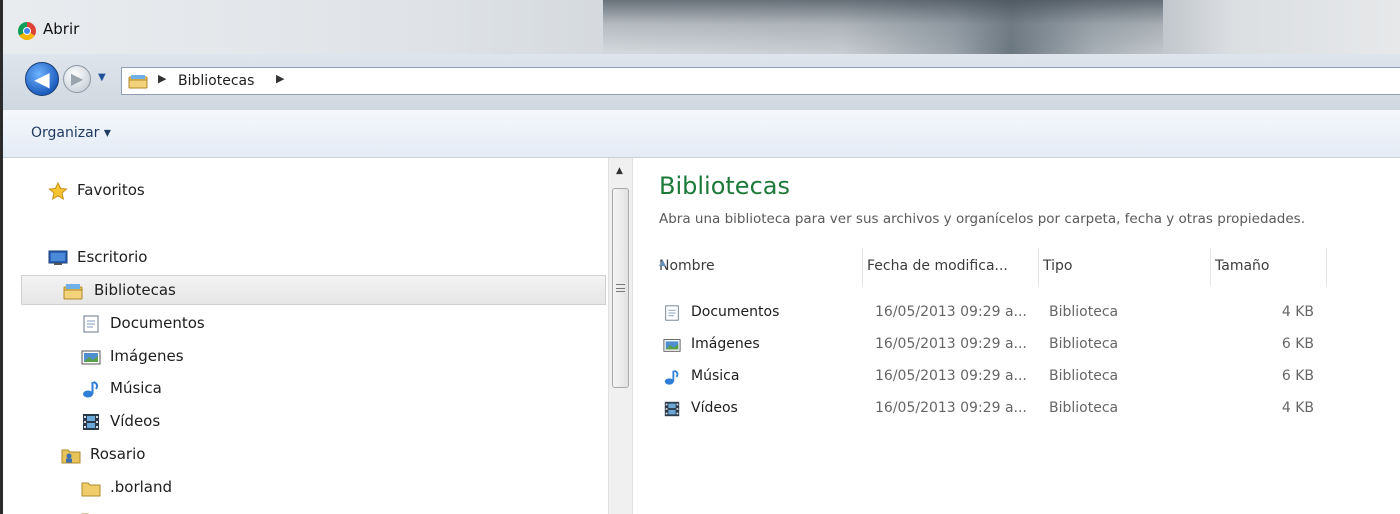 The image size is (1400, 514). What do you see at coordinates (662, 263) in the screenshot?
I see `sort-ascending-icon: ▲` at bounding box center [662, 263].